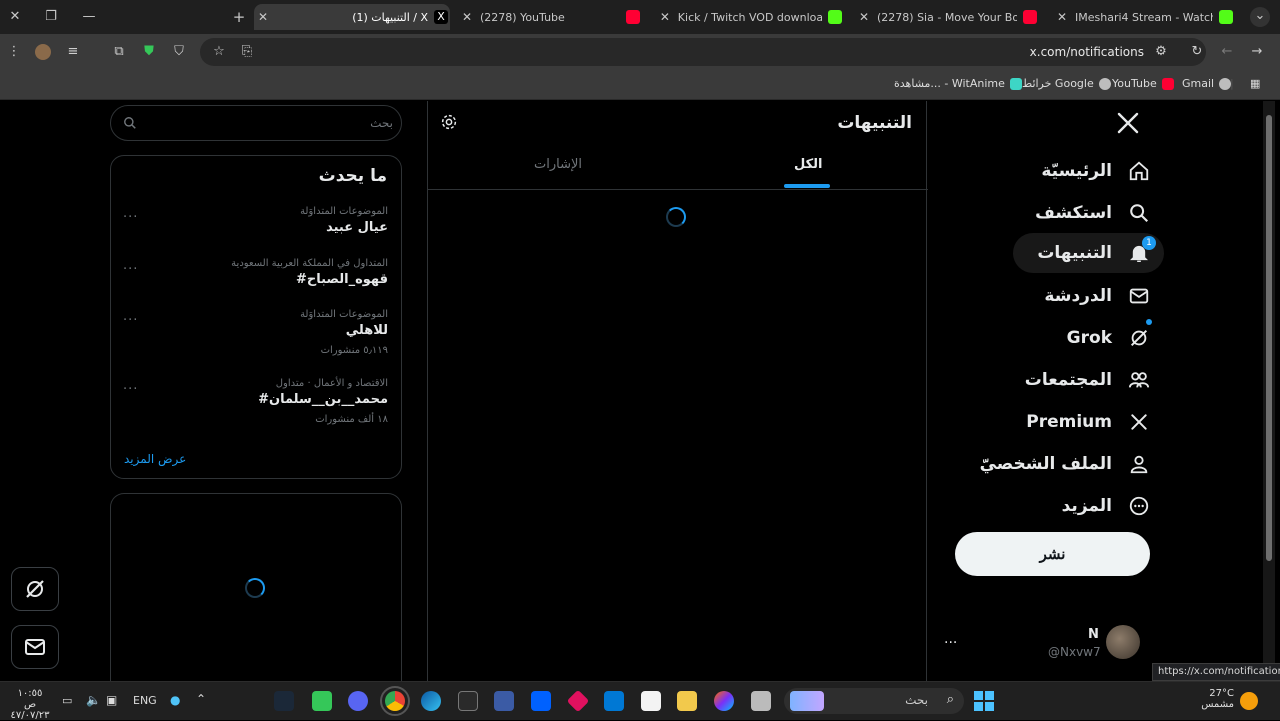 This screenshot has height=721, width=1280. What do you see at coordinates (1096, 171) in the screenshot?
I see `nav-home: الرئيسيّة` at bounding box center [1096, 171].